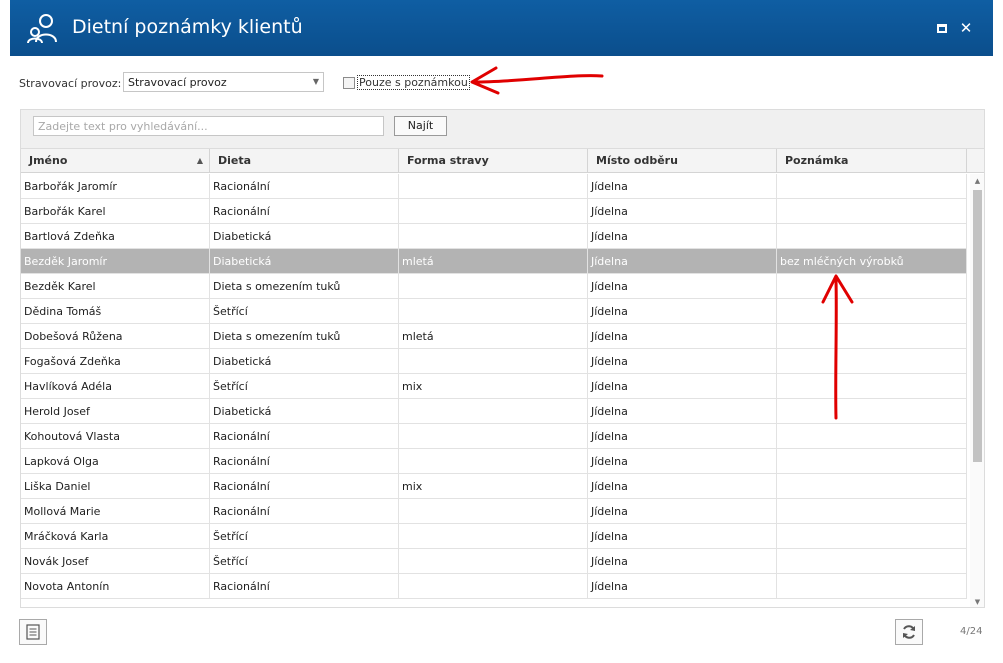 This screenshot has height=663, width=1003. Describe the element at coordinates (502, 129) in the screenshot. I see `search-panel: Najít` at that location.